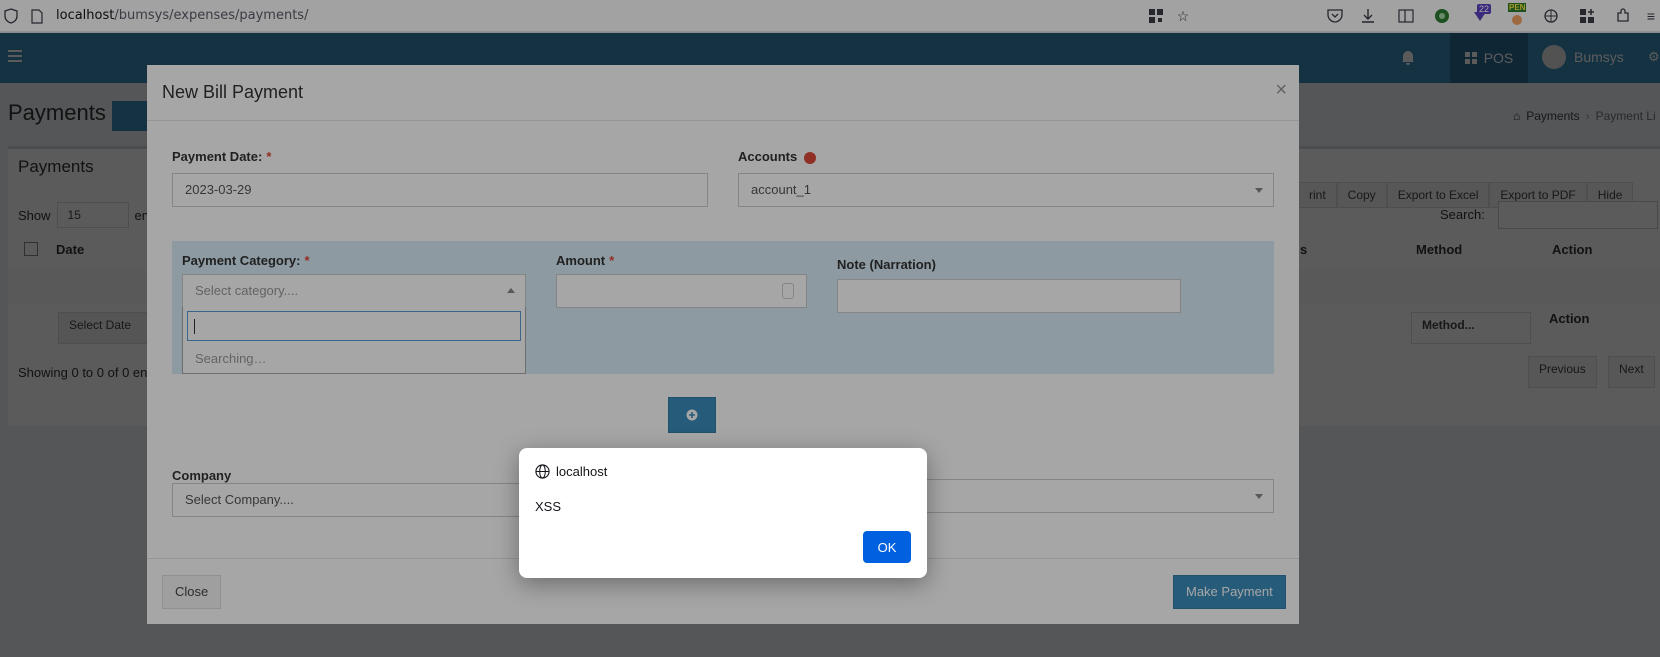 The image size is (1660, 657). Describe the element at coordinates (887, 547) in the screenshot. I see `ok-button: OK` at that location.